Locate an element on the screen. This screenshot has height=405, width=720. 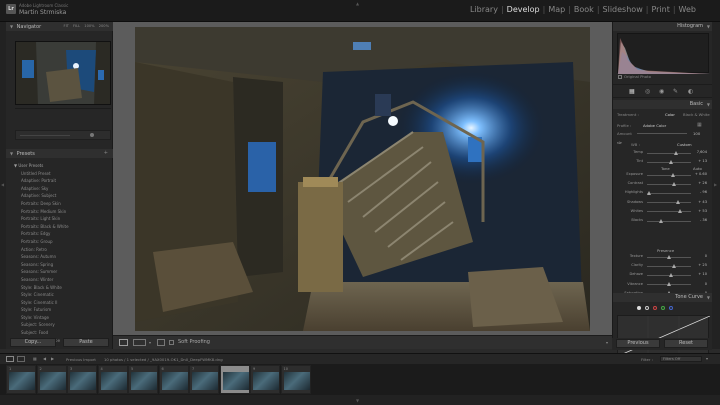
amount-slider-track is located at coordinates (662, 133).